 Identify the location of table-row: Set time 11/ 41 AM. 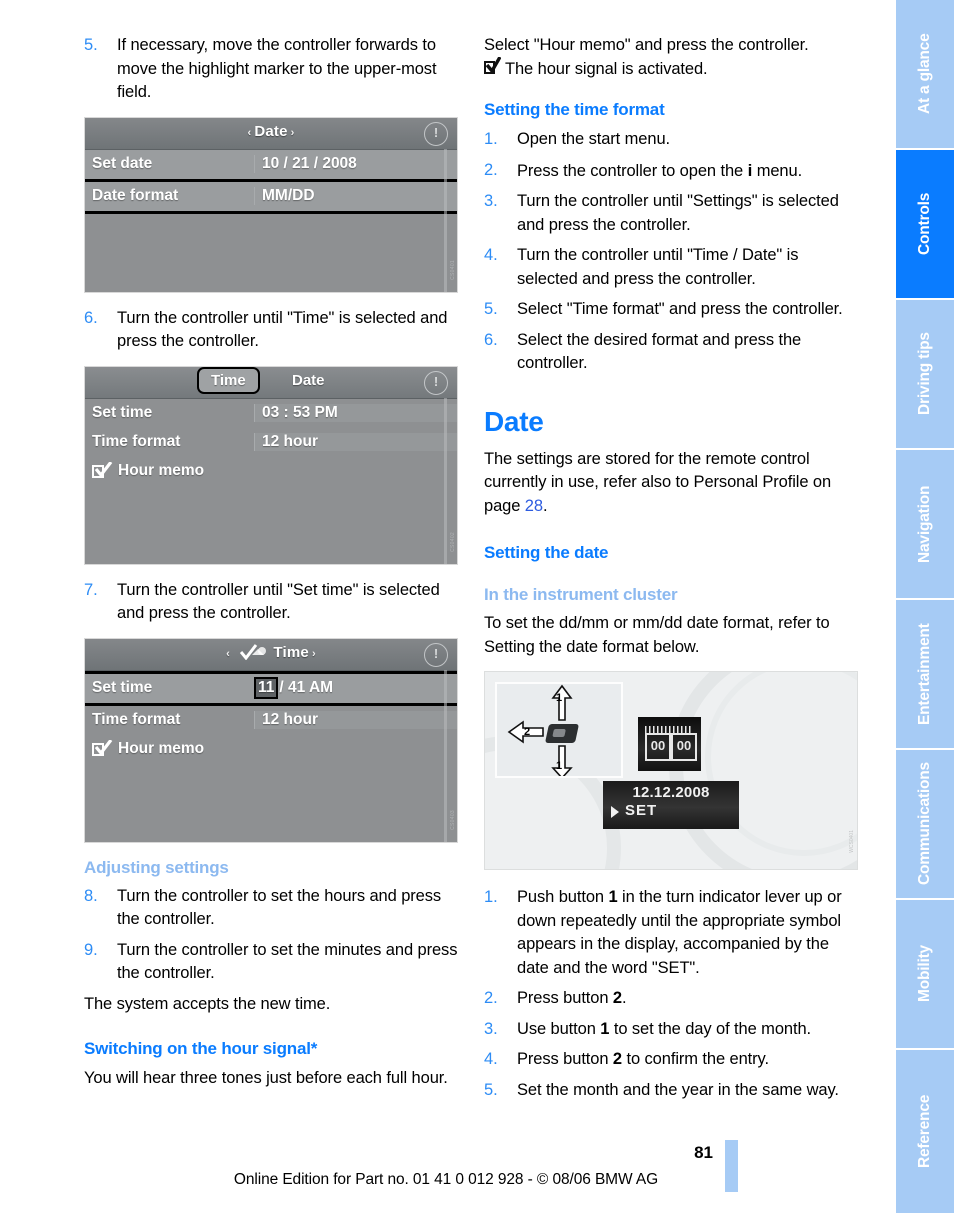
(271, 688).